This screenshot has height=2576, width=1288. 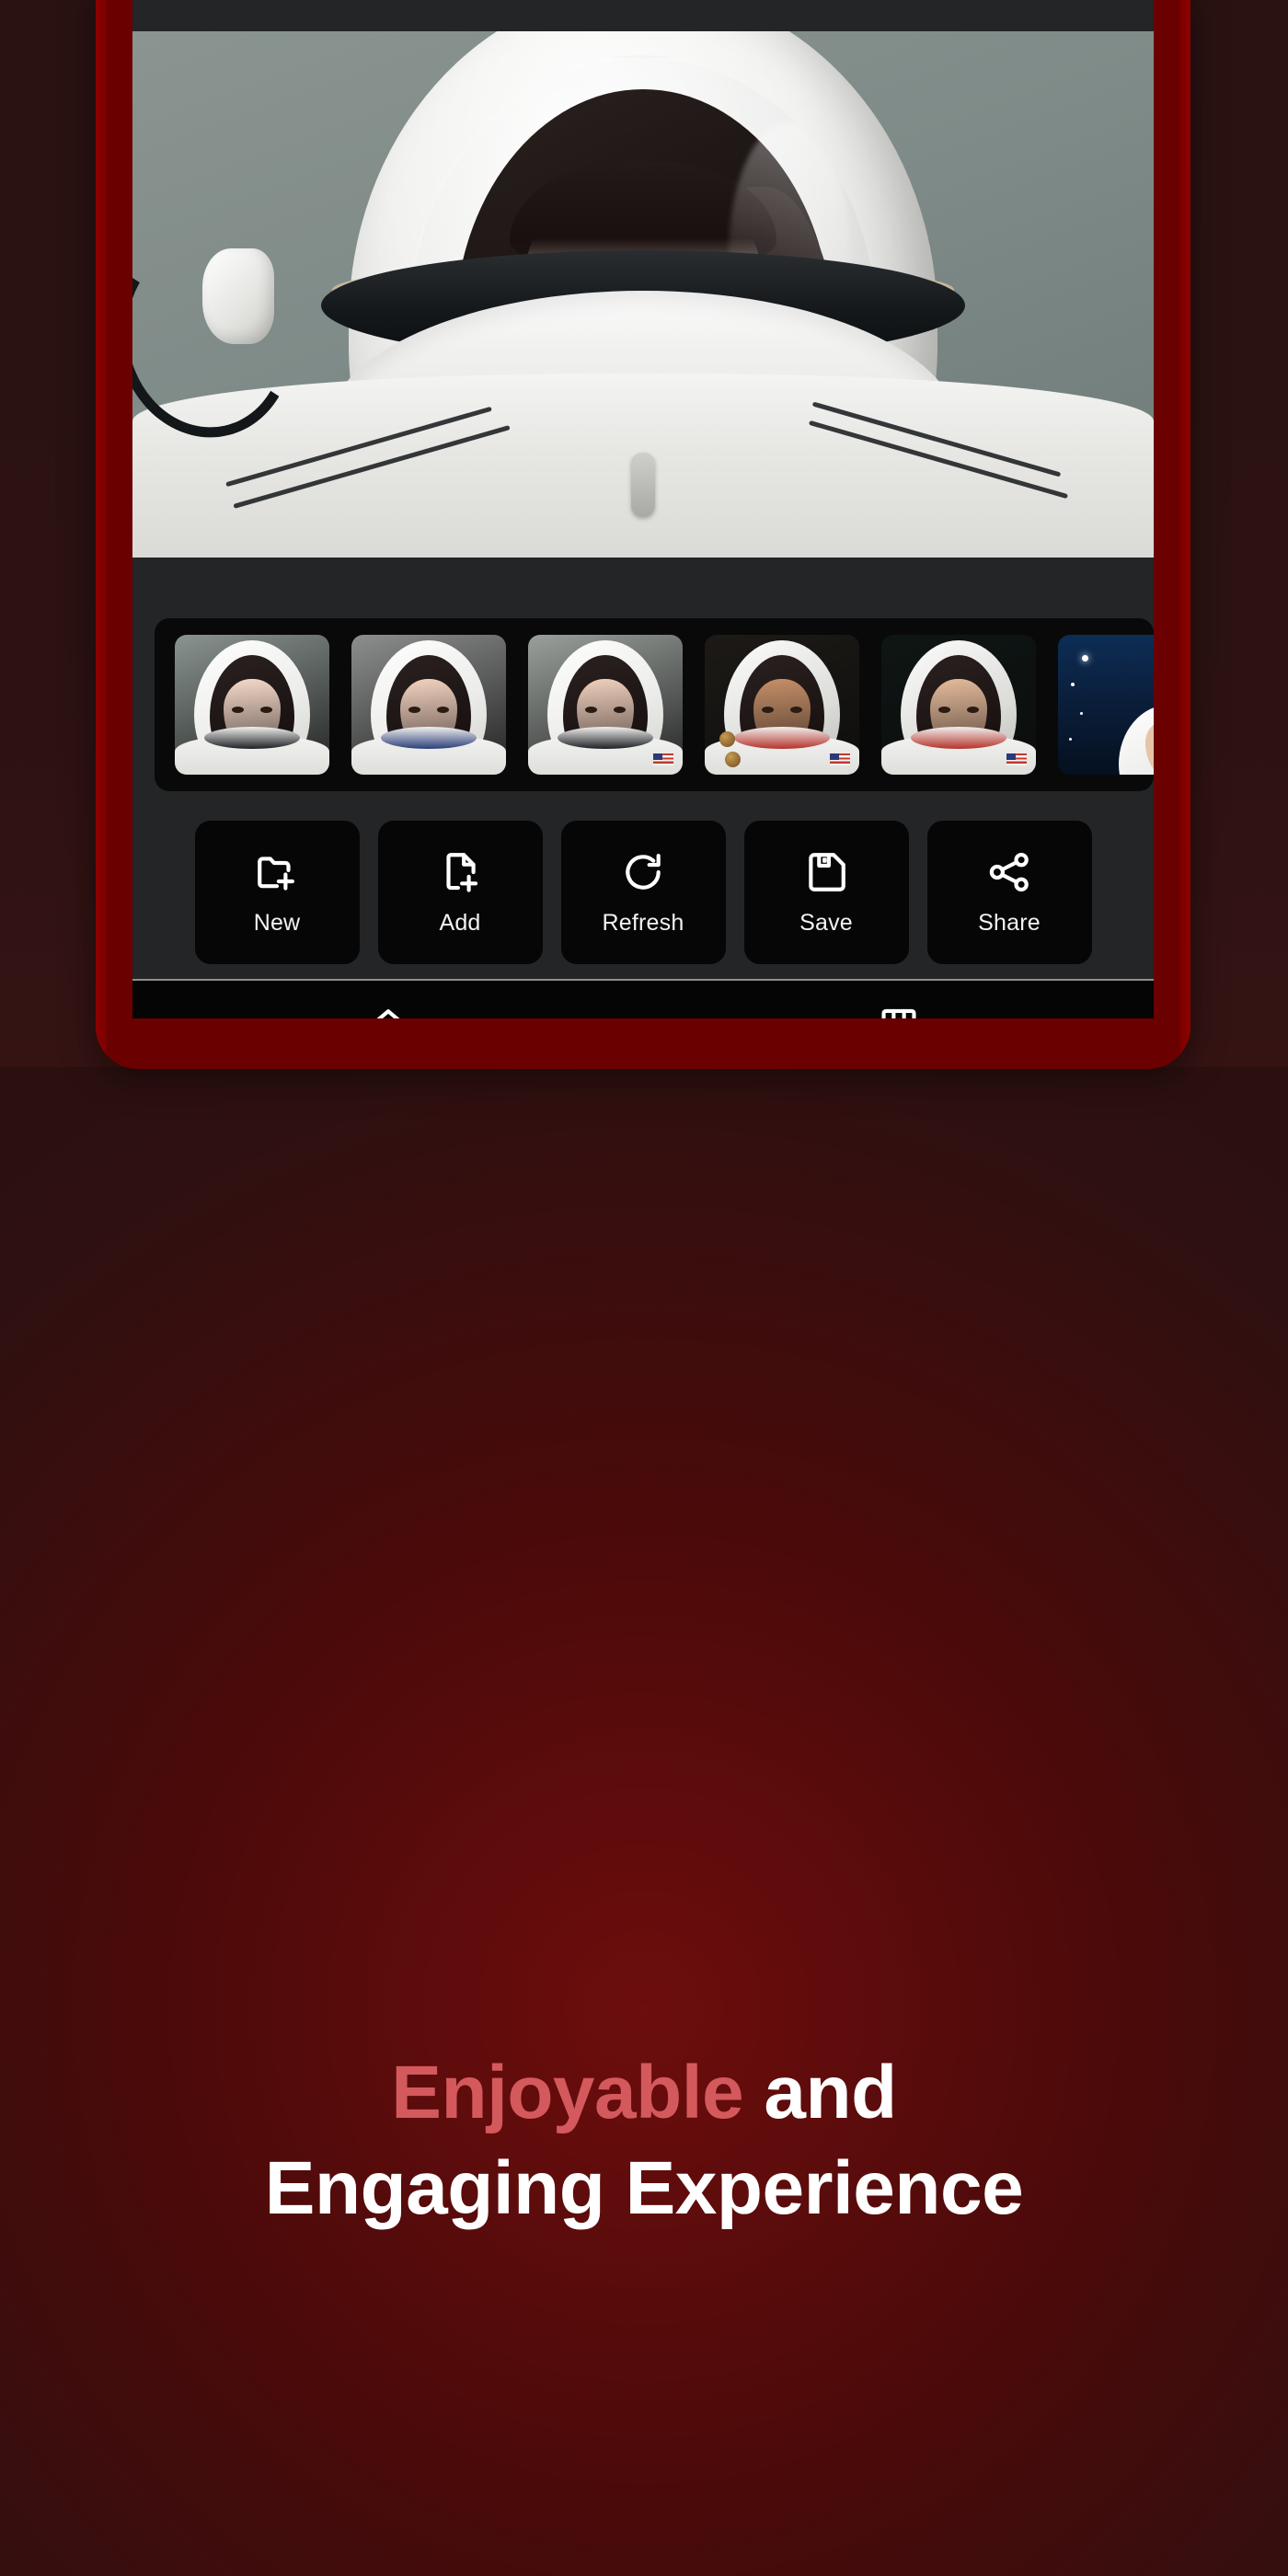 I want to click on add-button-label: Add, so click(x=460, y=922).